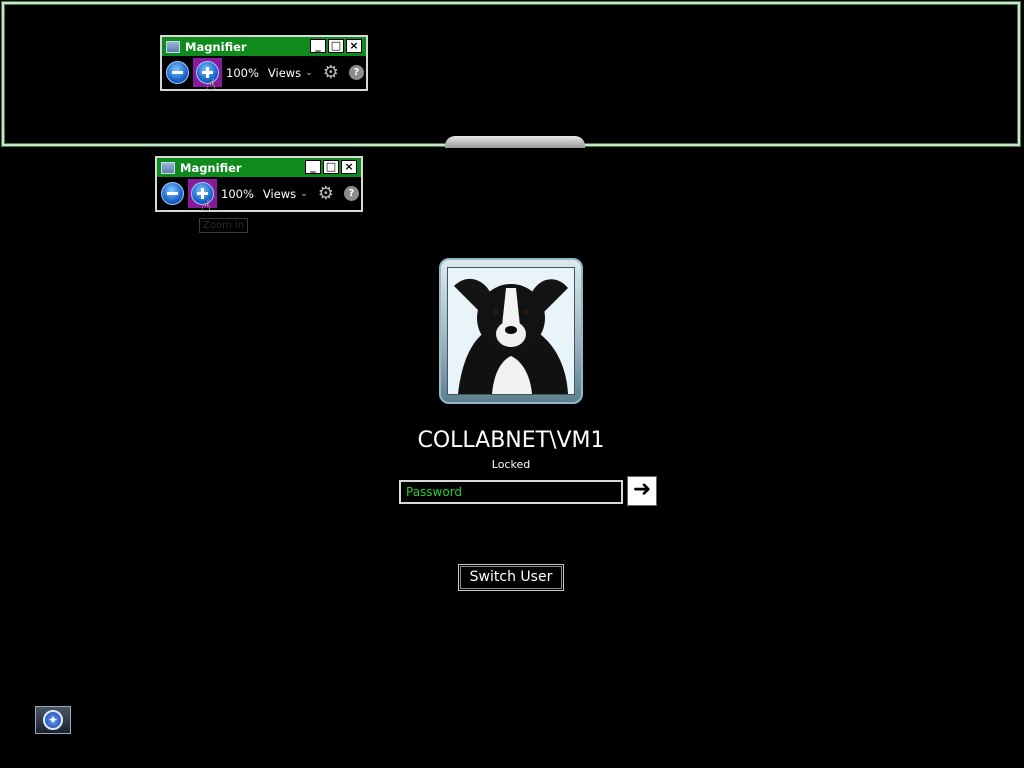  I want to click on submit-arrow-button: ➜, so click(642, 491).